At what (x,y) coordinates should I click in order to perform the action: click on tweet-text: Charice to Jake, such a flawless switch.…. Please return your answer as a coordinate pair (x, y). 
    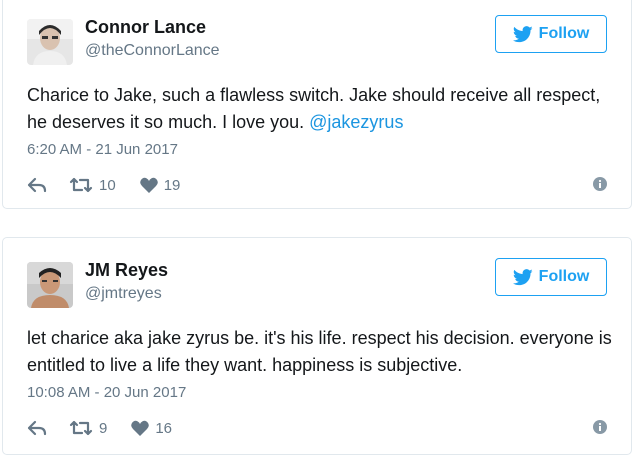
    Looking at the image, I should click on (322, 109).